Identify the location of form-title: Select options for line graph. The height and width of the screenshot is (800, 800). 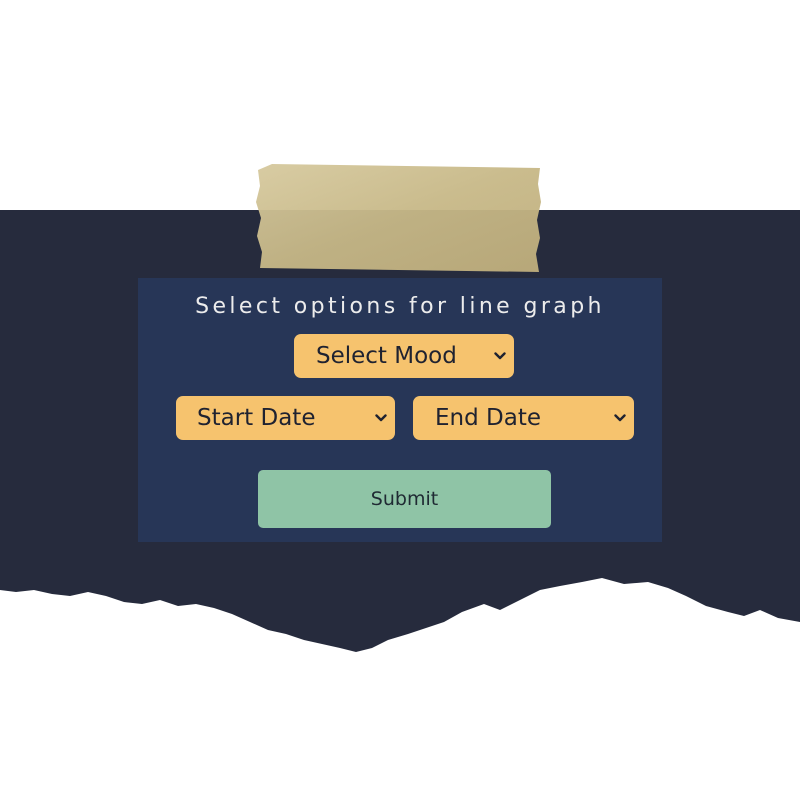
(400, 306).